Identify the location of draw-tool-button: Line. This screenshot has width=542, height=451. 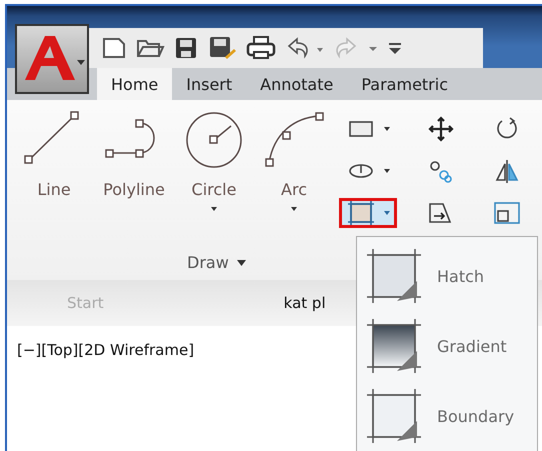
(54, 176).